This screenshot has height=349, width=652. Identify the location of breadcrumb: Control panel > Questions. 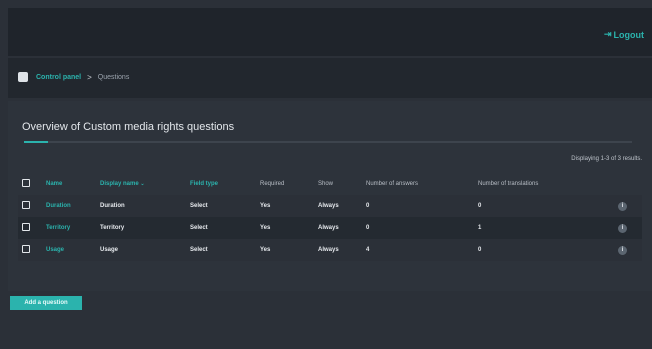
(82, 77).